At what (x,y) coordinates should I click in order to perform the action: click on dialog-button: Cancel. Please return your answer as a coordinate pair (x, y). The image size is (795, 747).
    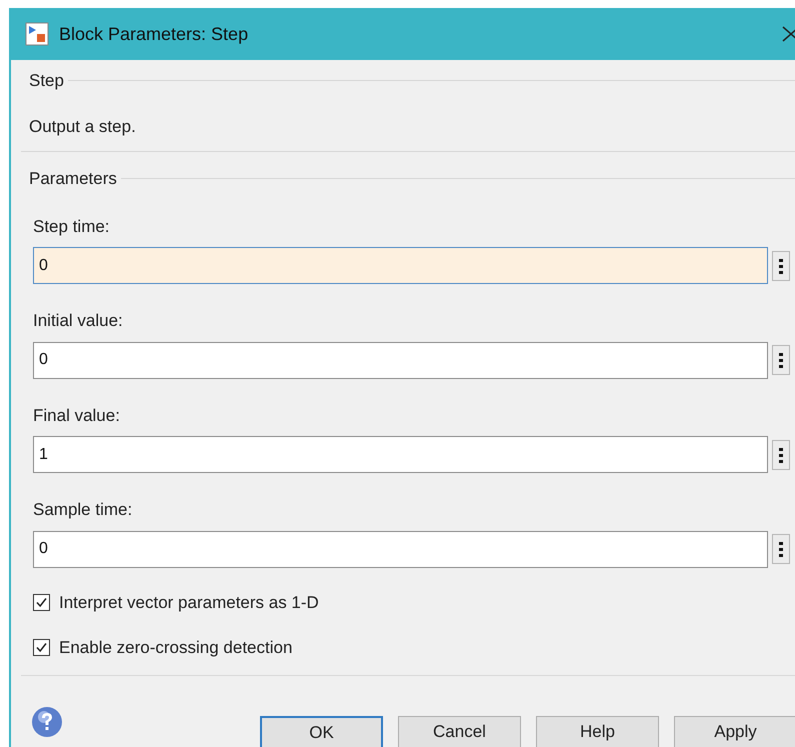
    Looking at the image, I should click on (459, 731).